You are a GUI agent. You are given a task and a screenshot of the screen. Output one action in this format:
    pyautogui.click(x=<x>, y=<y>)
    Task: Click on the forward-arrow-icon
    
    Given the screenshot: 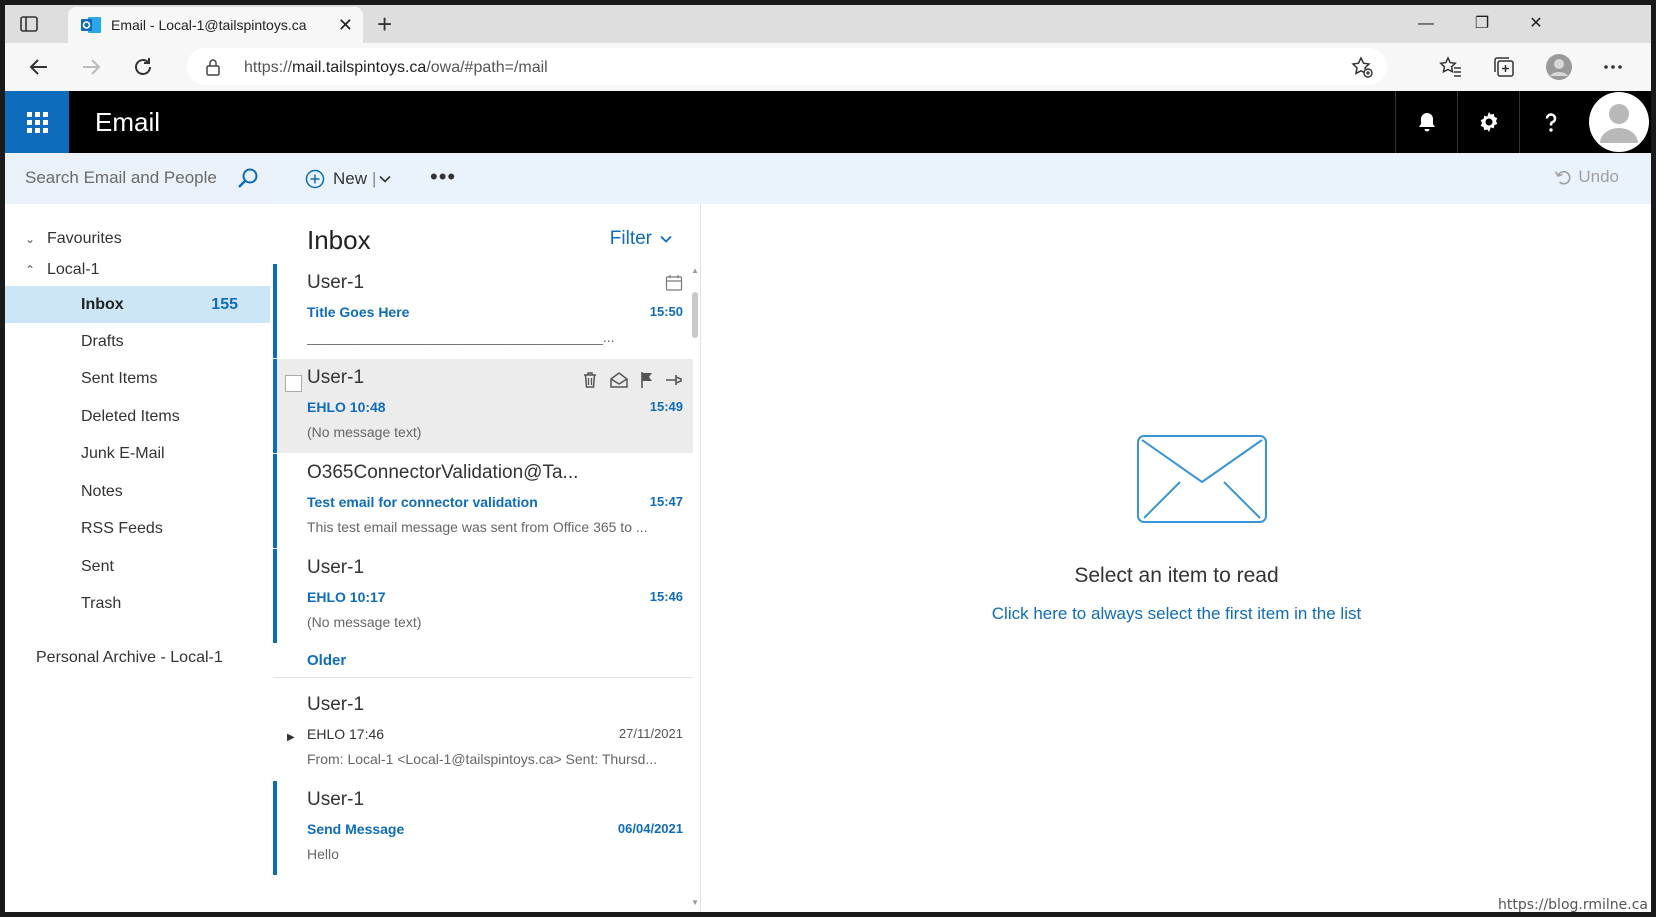 What is the action you would take?
    pyautogui.click(x=91, y=67)
    